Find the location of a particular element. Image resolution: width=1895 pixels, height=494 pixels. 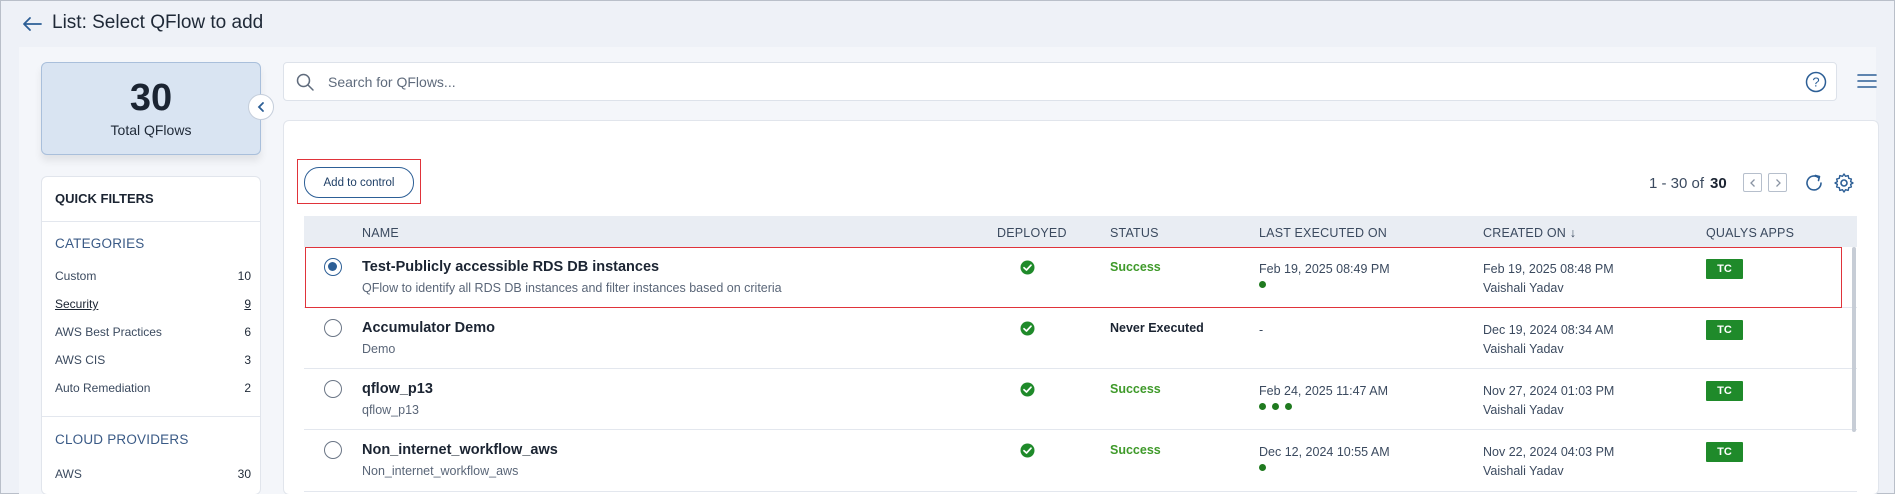

filter-item-aws-best-practices: AWS Best Practices 6 is located at coordinates (153, 332).